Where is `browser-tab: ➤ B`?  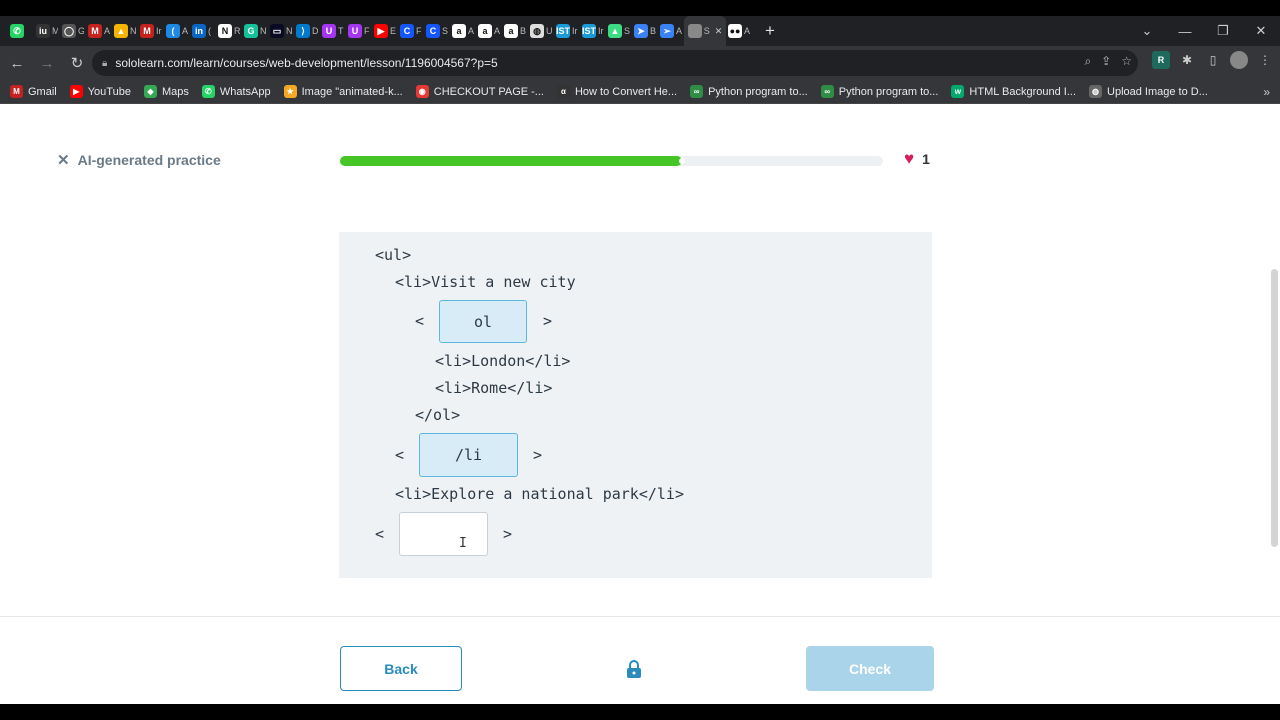 browser-tab: ➤ B is located at coordinates (645, 31).